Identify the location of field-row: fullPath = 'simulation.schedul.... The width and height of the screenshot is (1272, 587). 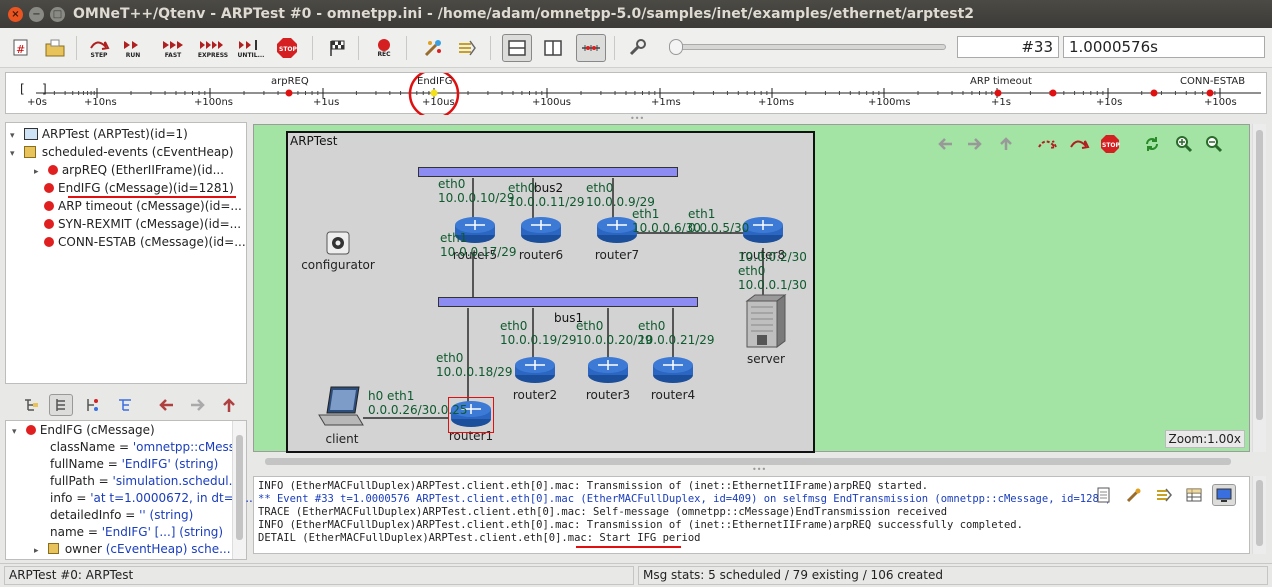
(145, 481).